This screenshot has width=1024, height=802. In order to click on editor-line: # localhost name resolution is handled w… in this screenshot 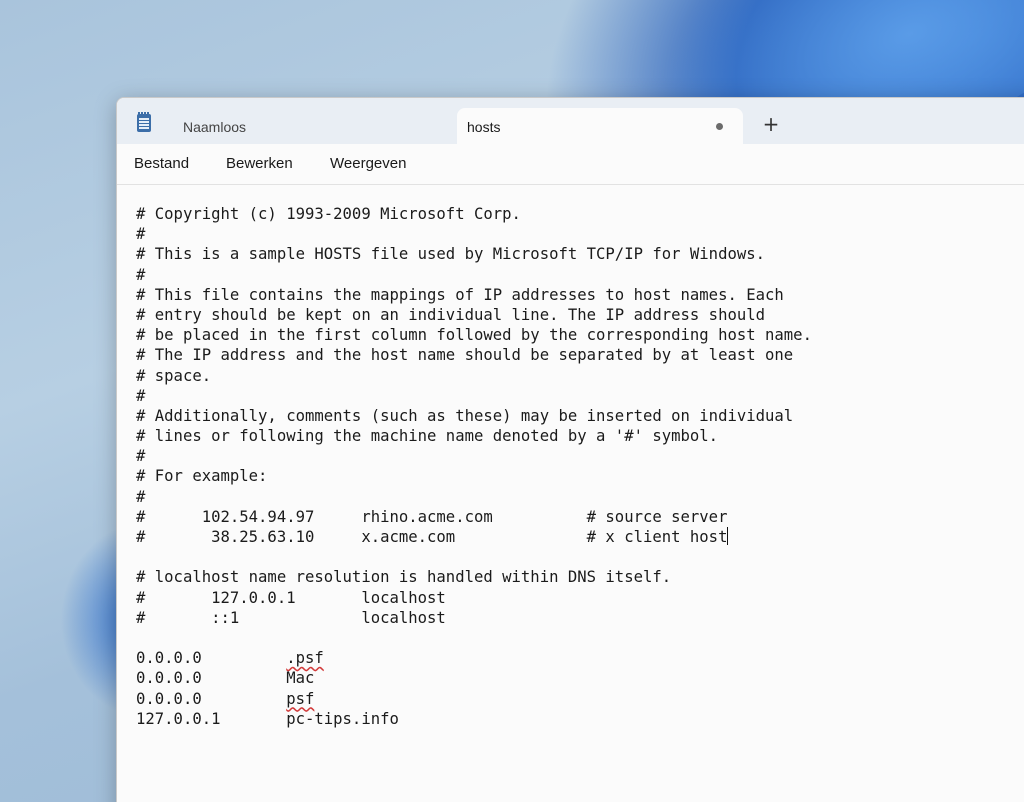, I will do `click(474, 577)`.